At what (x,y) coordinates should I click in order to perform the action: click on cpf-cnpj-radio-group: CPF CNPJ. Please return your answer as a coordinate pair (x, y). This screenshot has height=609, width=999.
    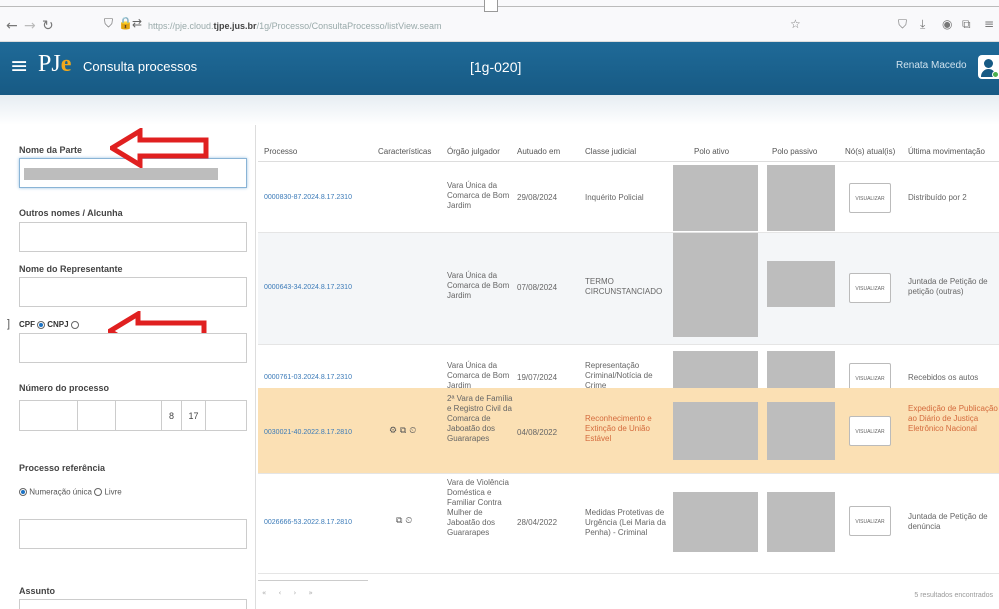
    Looking at the image, I should click on (49, 324).